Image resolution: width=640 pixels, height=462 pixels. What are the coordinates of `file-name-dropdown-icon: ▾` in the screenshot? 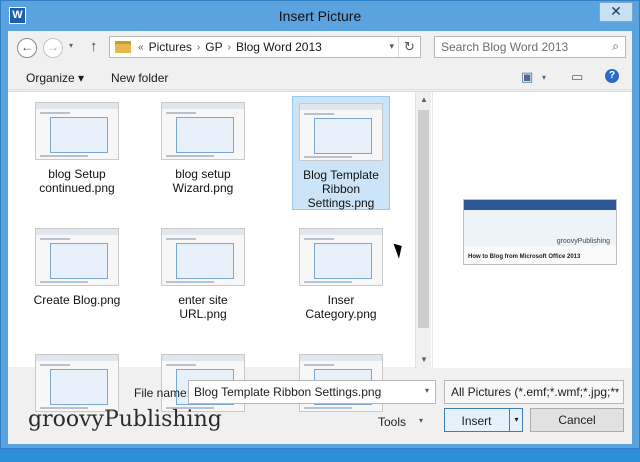 It's located at (427, 390).